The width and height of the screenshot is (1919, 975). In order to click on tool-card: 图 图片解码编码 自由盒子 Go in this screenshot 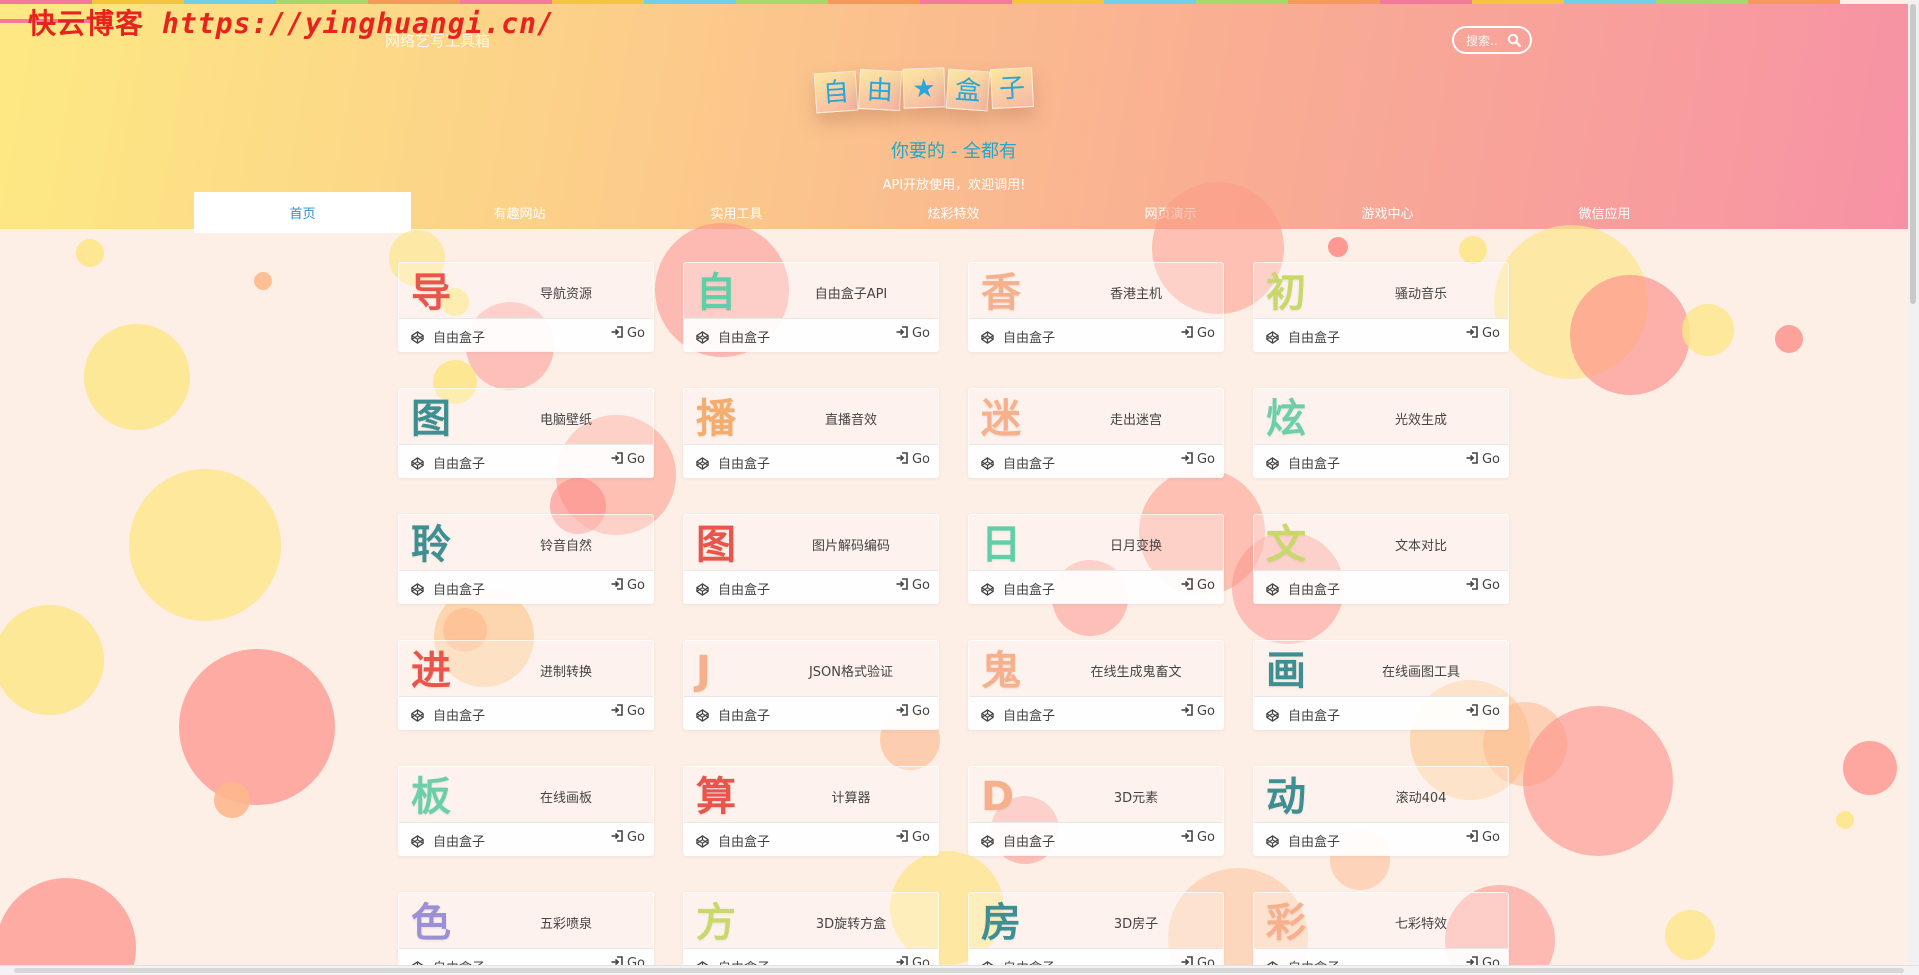, I will do `click(811, 559)`.